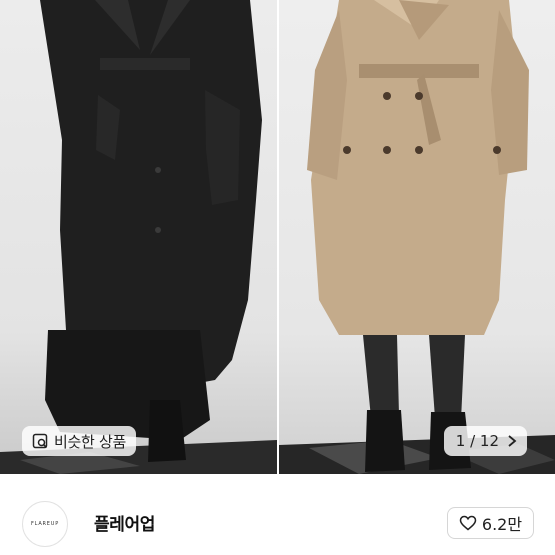 The height and width of the screenshot is (555, 555). I want to click on seller-avatar-logo: FLAREUP, so click(45, 524).